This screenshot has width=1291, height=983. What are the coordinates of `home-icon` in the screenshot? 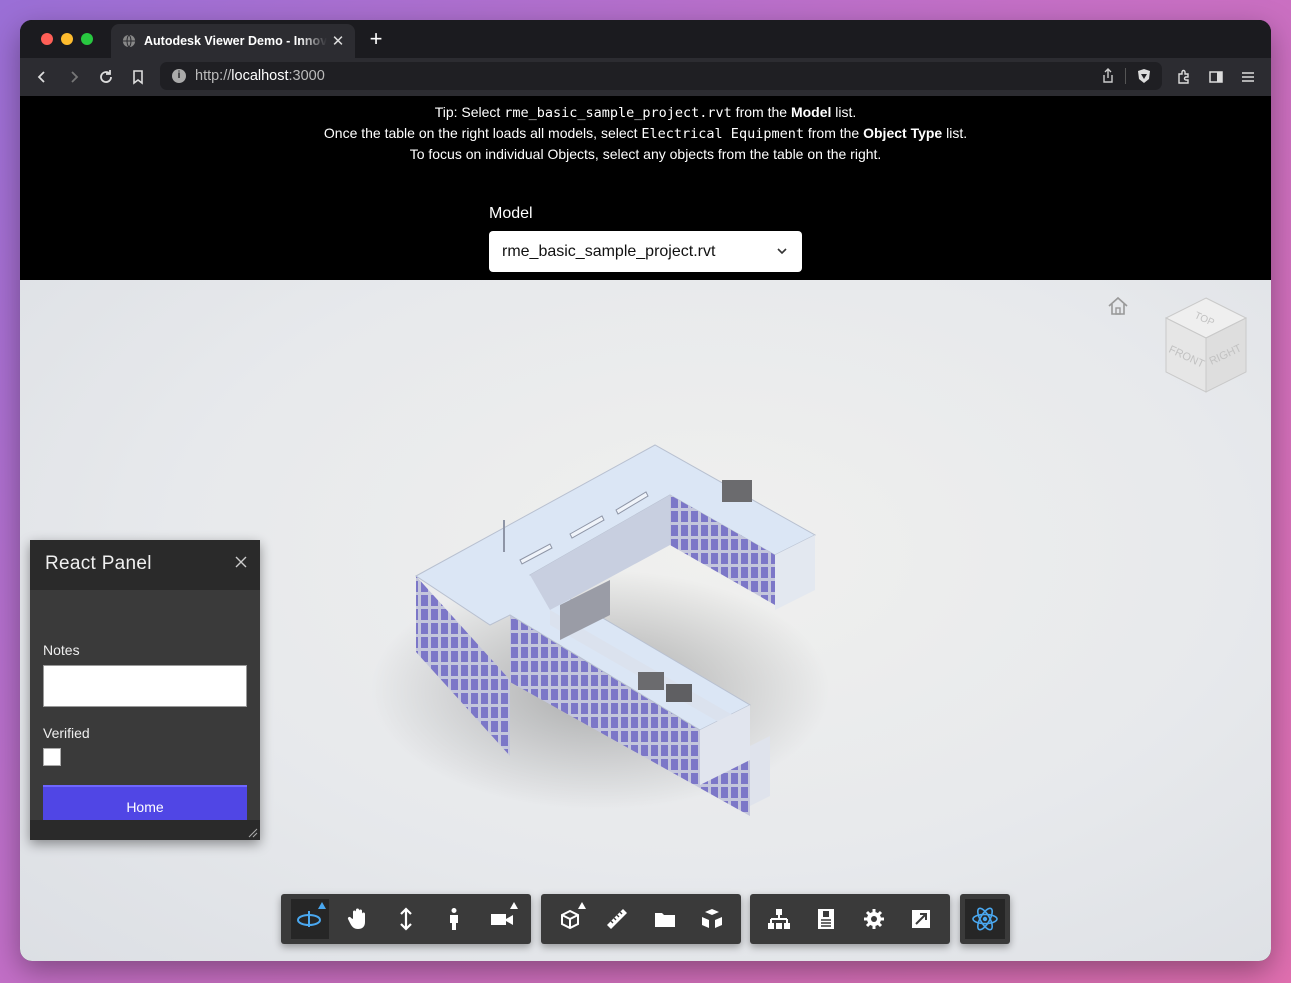 It's located at (1118, 306).